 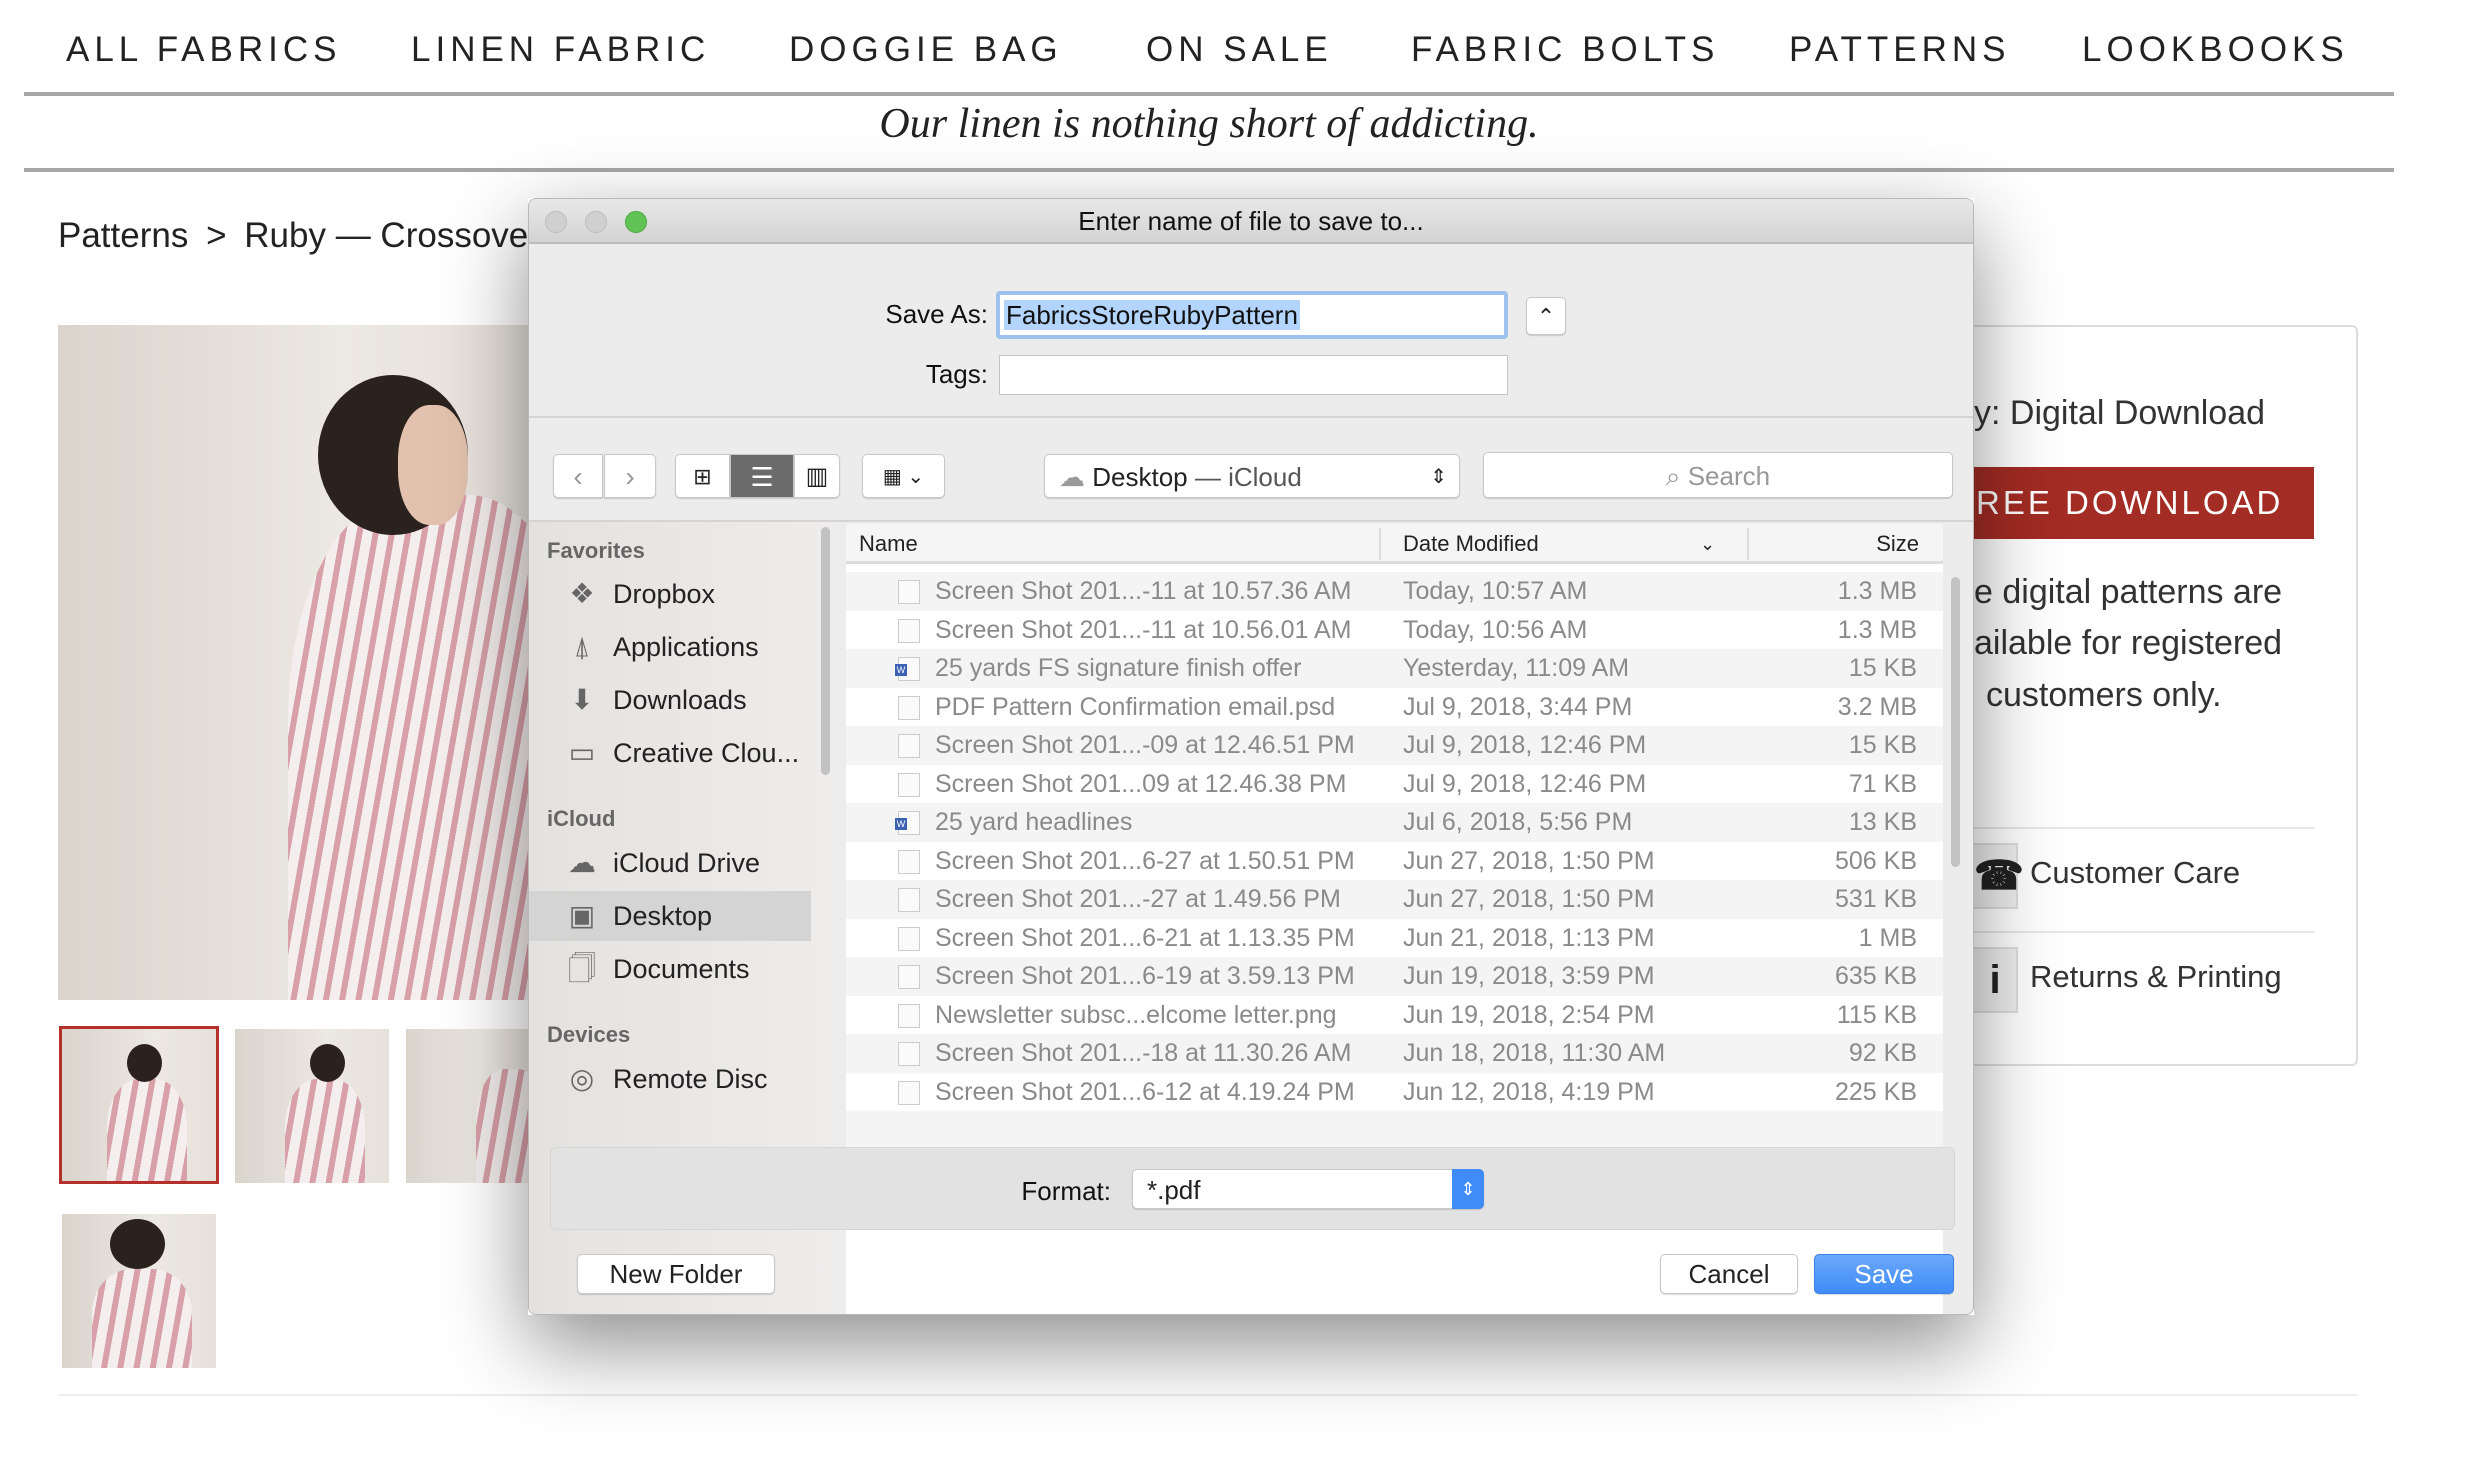 I want to click on nav-linen-fabric: LINEN FABRIC, so click(x=560, y=50).